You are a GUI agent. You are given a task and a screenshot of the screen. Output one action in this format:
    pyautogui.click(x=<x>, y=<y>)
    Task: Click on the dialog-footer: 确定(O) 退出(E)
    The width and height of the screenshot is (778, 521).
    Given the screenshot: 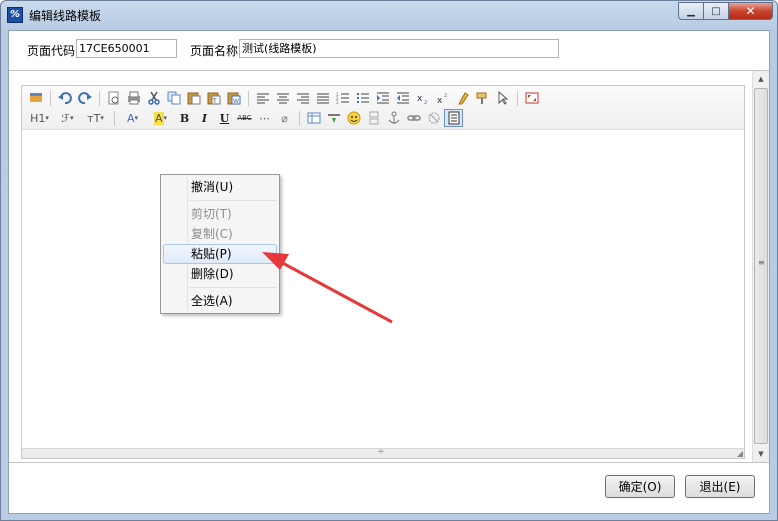 What is the action you would take?
    pyautogui.click(x=389, y=488)
    